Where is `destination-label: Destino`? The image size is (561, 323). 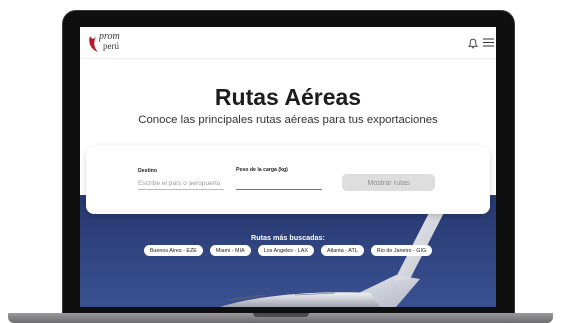
destination-label: Destino is located at coordinates (148, 171).